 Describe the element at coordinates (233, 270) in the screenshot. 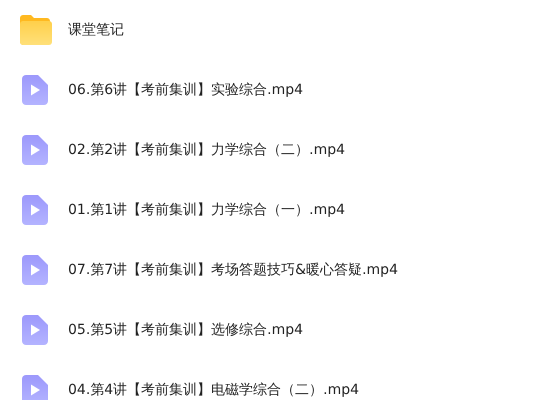

I see `file-name: 07.第7讲【考前集训】考场答题技巧&暖心答疑.mp4` at that location.